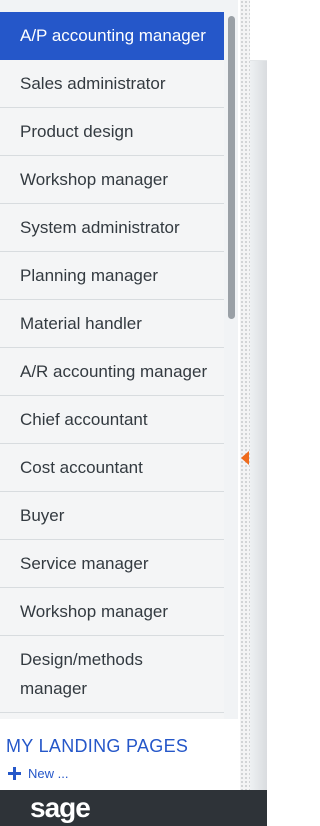  I want to click on role-item: Cost accountant, so click(112, 468).